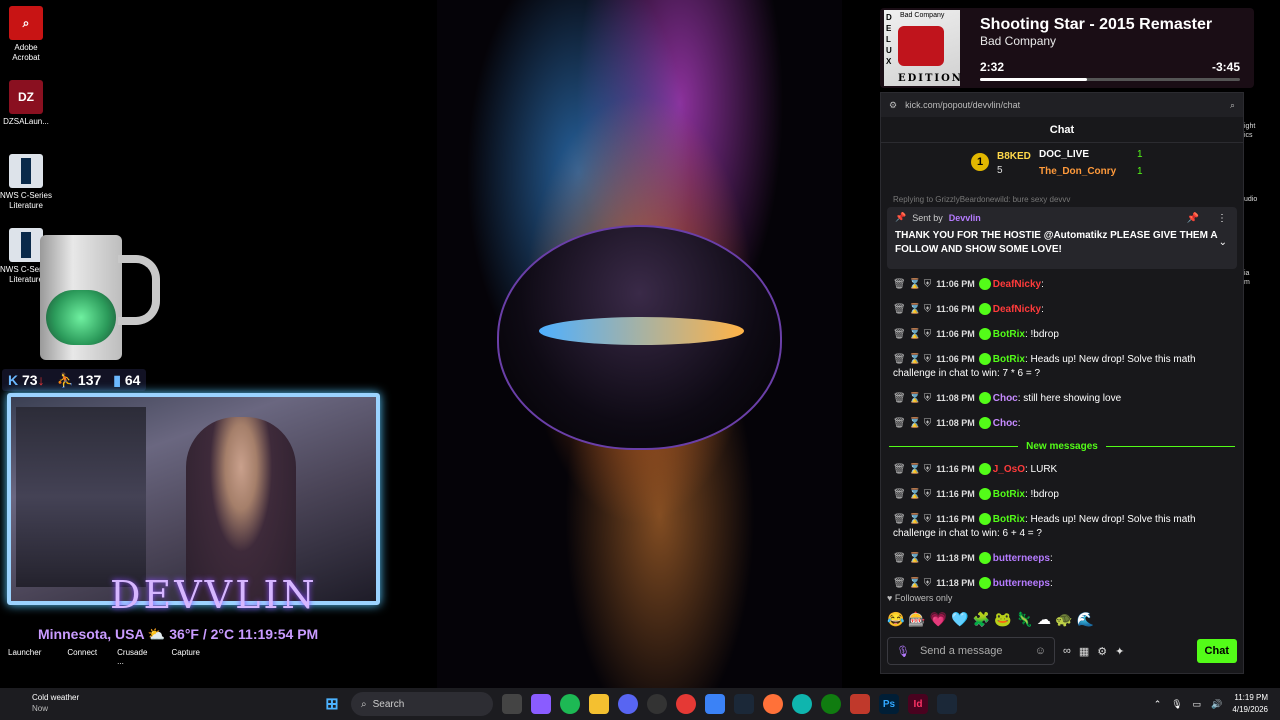  Describe the element at coordinates (965, 218) in the screenshot. I see `pinned-user: Devvlin` at that location.